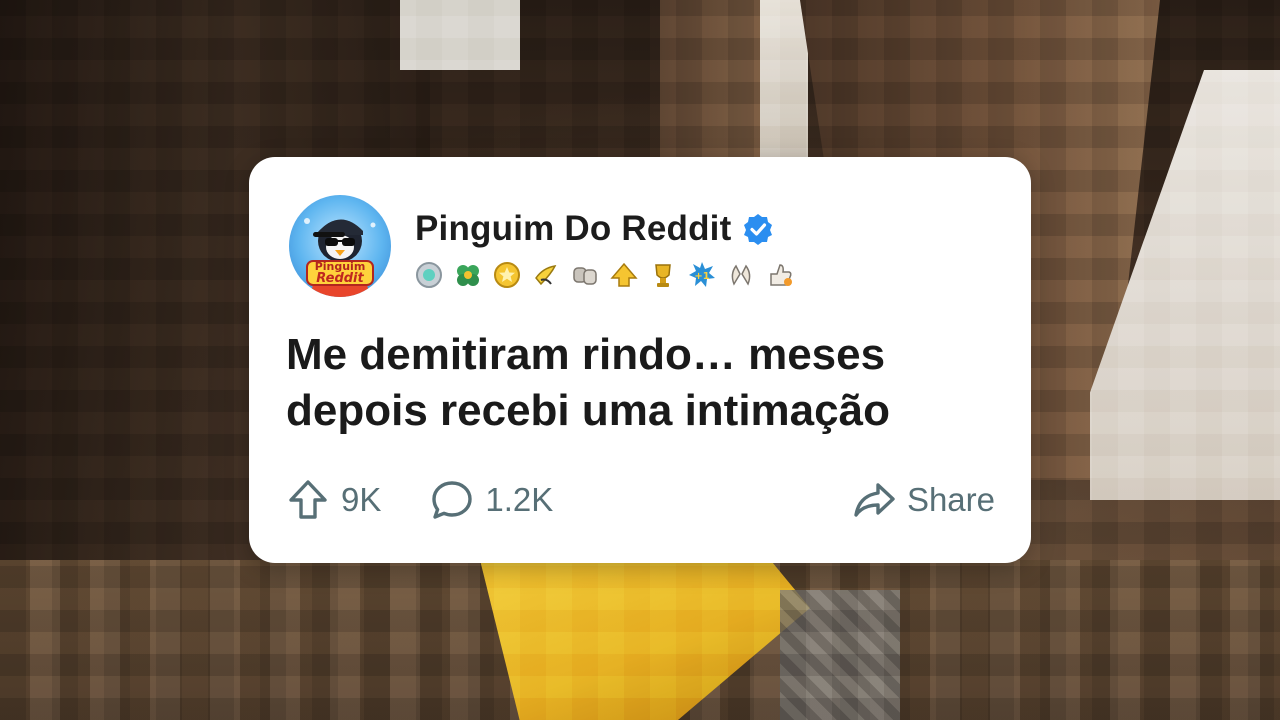  I want to click on post-actions-bar: 9K 1.2K Share, so click(640, 500).